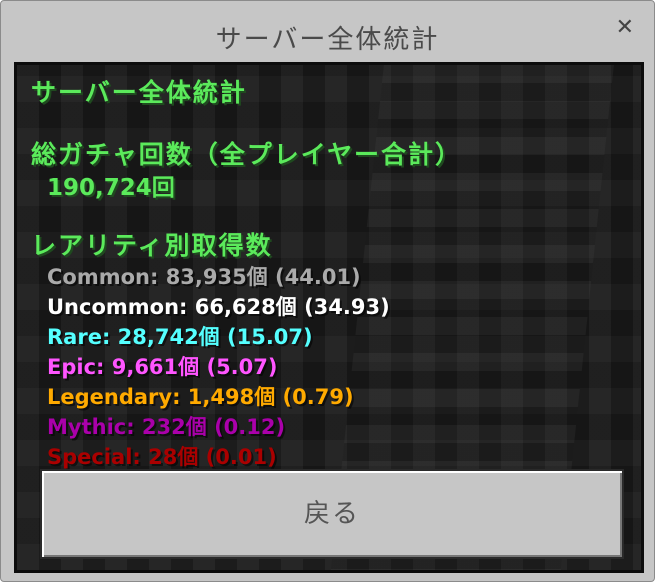 Image resolution: width=655 pixels, height=582 pixels. What do you see at coordinates (139, 92) in the screenshot?
I see `stats-heading: サーバー全体統計` at bounding box center [139, 92].